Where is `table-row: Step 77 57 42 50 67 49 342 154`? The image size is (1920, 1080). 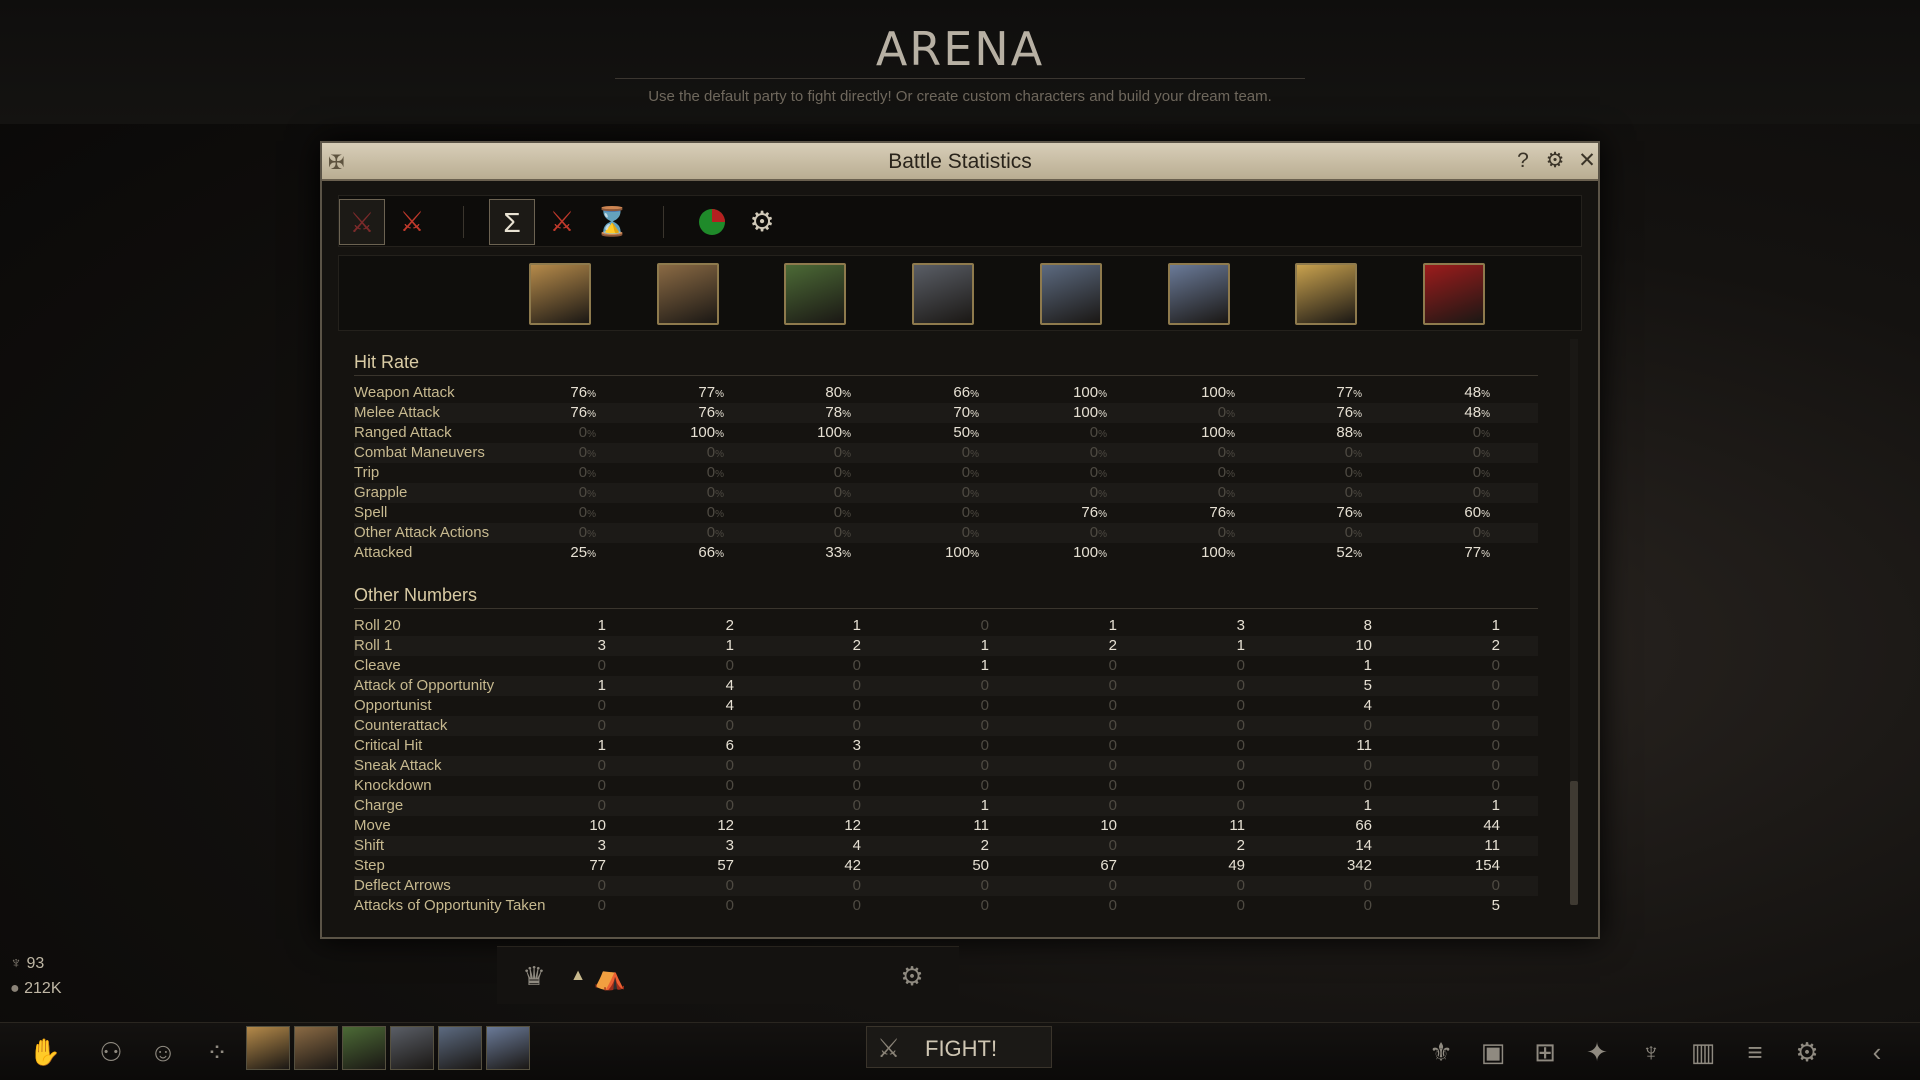
table-row: Step 77 57 42 50 67 49 342 154 is located at coordinates (946, 866).